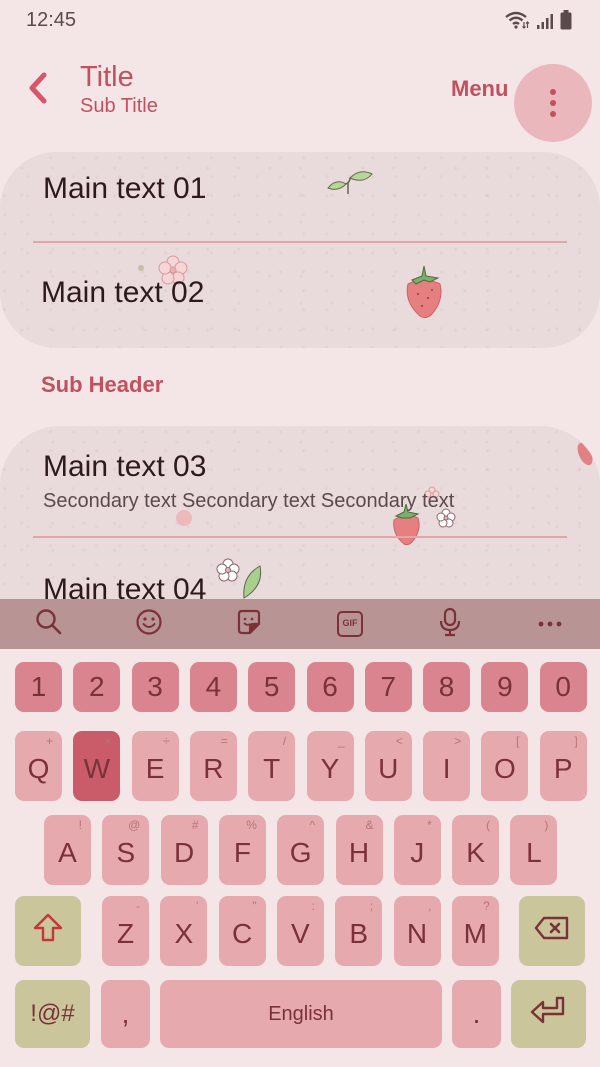  What do you see at coordinates (213, 766) in the screenshot?
I see `key-r: = R` at bounding box center [213, 766].